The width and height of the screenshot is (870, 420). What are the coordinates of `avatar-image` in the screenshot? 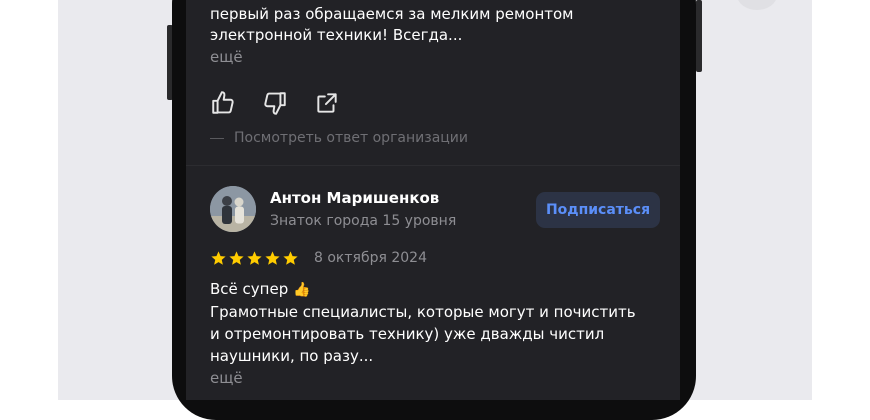 It's located at (233, 209).